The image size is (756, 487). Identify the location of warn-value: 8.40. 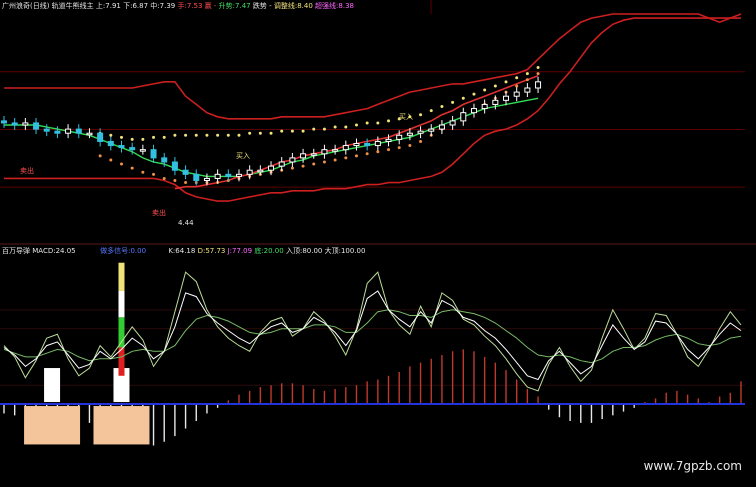
(305, 6).